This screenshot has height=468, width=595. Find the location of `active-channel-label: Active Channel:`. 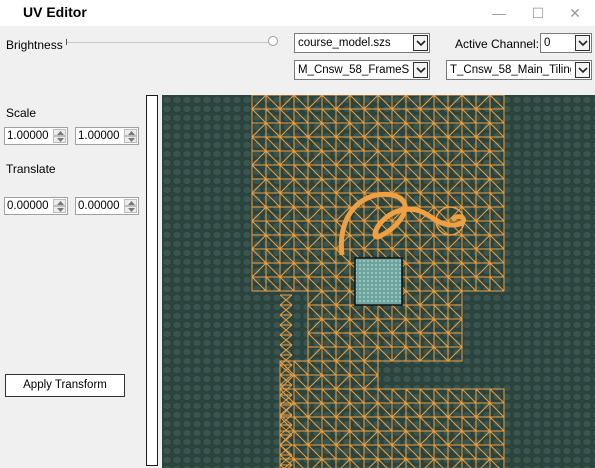

active-channel-label: Active Channel: is located at coordinates (497, 44).